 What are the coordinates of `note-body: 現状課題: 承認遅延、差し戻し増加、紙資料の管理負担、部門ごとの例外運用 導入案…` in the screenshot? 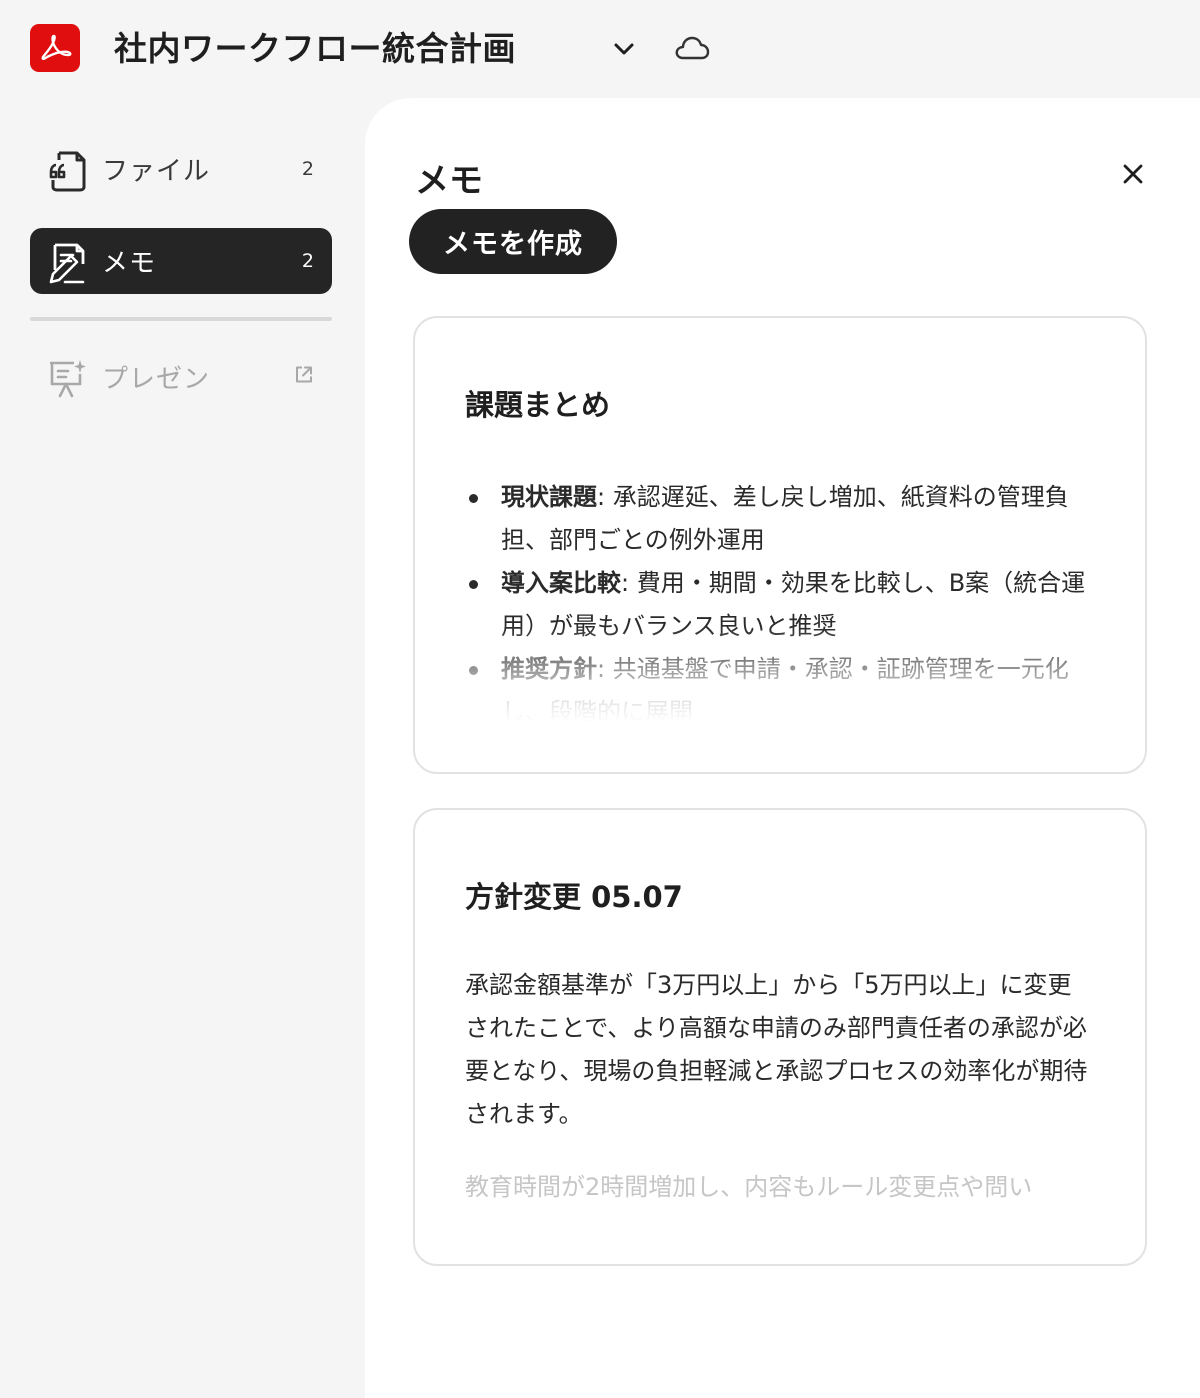 It's located at (779, 599).